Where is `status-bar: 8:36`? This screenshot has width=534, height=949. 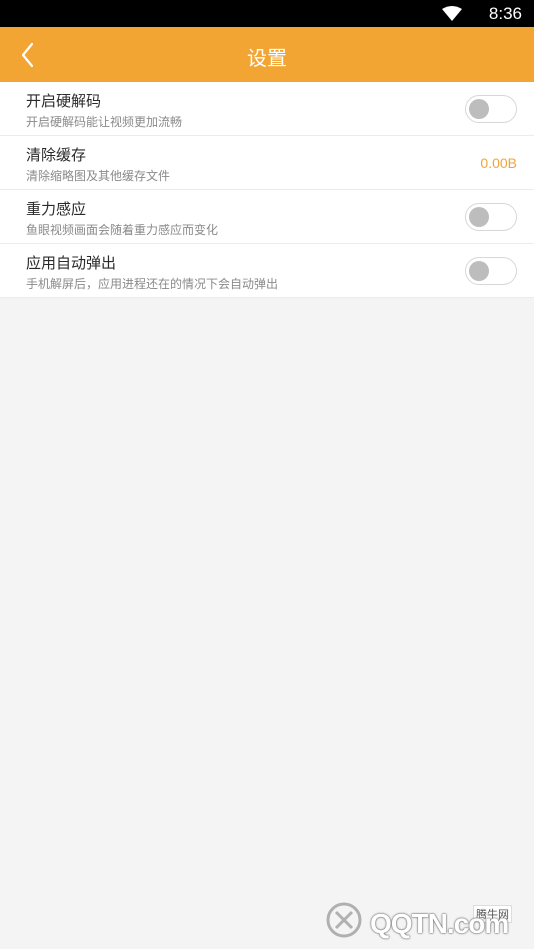
status-bar: 8:36 is located at coordinates (267, 13).